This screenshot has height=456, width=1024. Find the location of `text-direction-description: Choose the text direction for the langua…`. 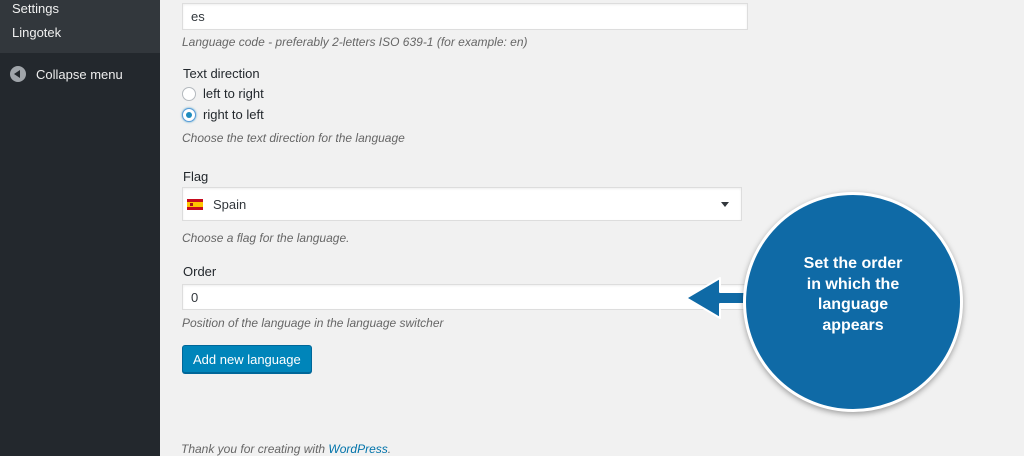

text-direction-description: Choose the text direction for the langua… is located at coordinates (293, 138).